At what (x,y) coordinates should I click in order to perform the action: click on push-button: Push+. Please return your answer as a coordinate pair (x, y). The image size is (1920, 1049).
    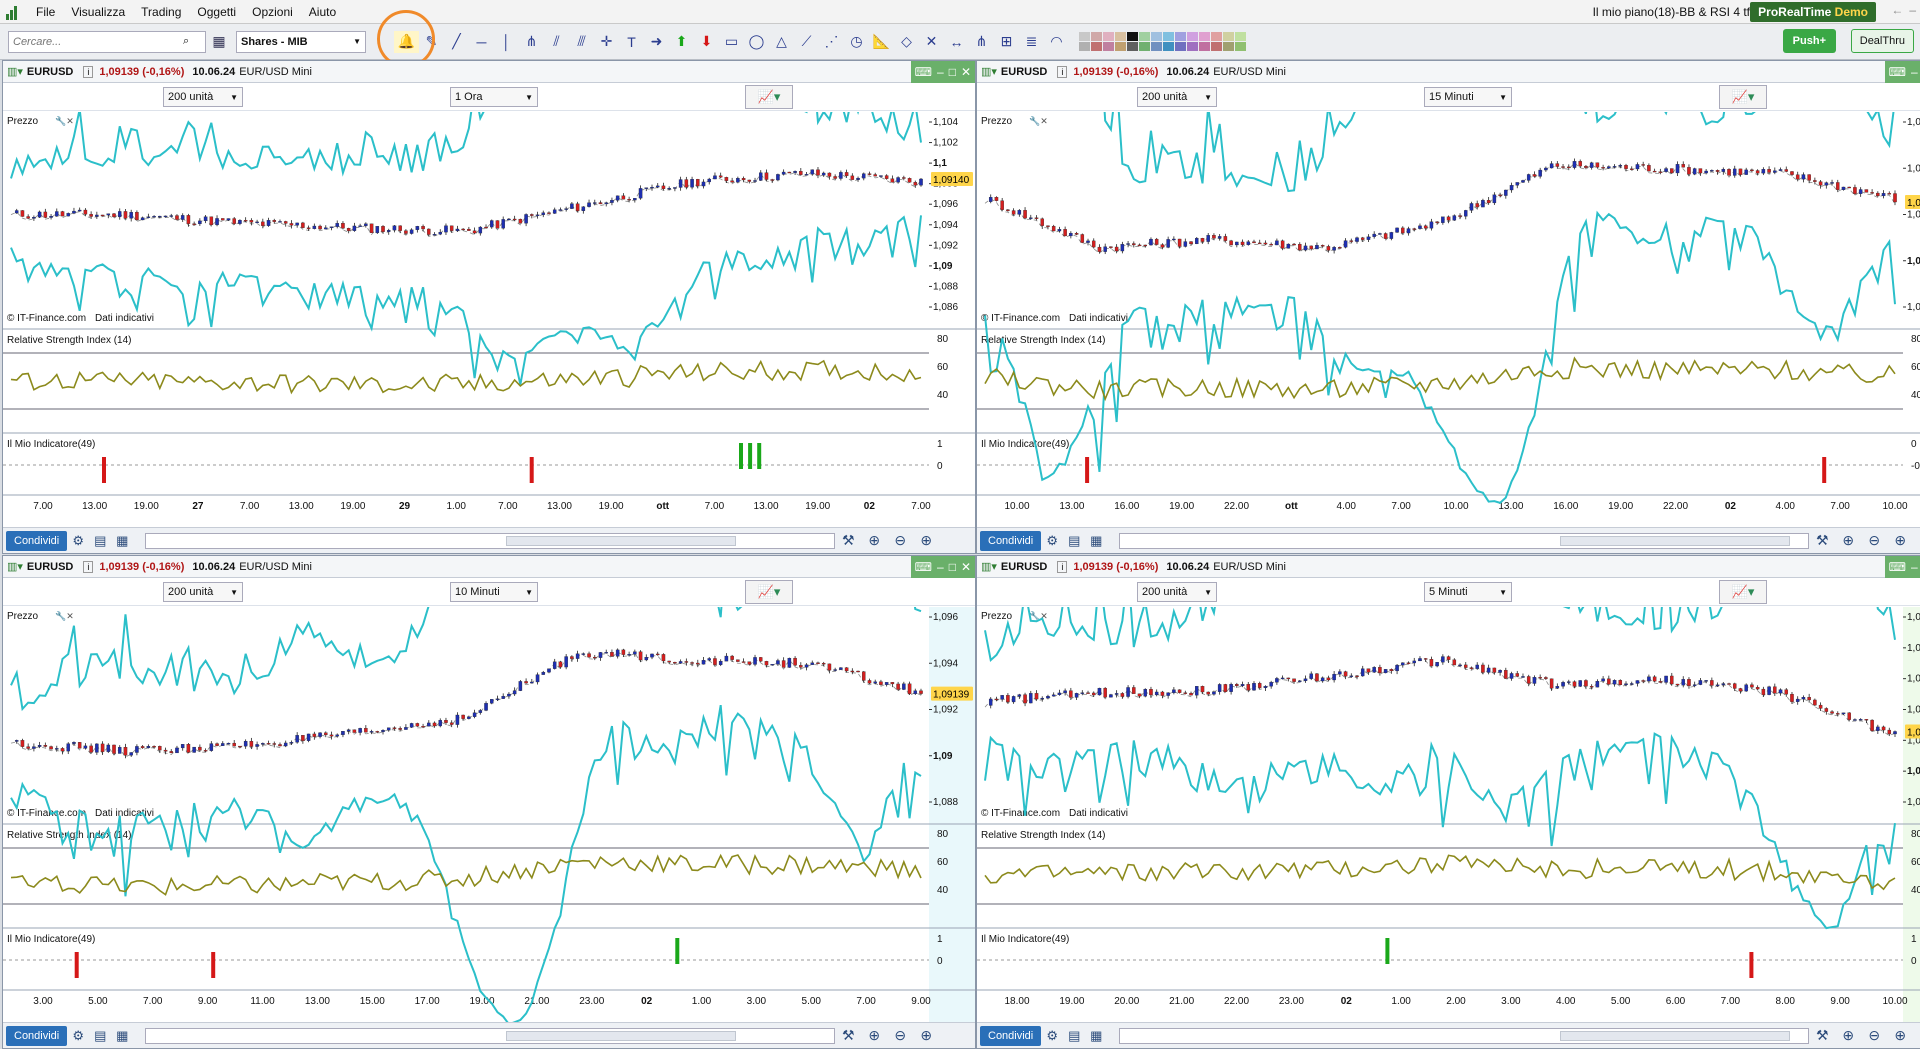
    Looking at the image, I should click on (1809, 41).